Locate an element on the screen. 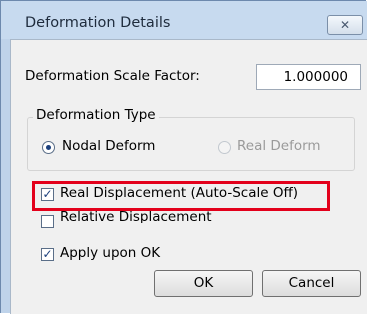 The image size is (368, 314). apply-upon-ok-checkbox: ✓ is located at coordinates (47, 254).